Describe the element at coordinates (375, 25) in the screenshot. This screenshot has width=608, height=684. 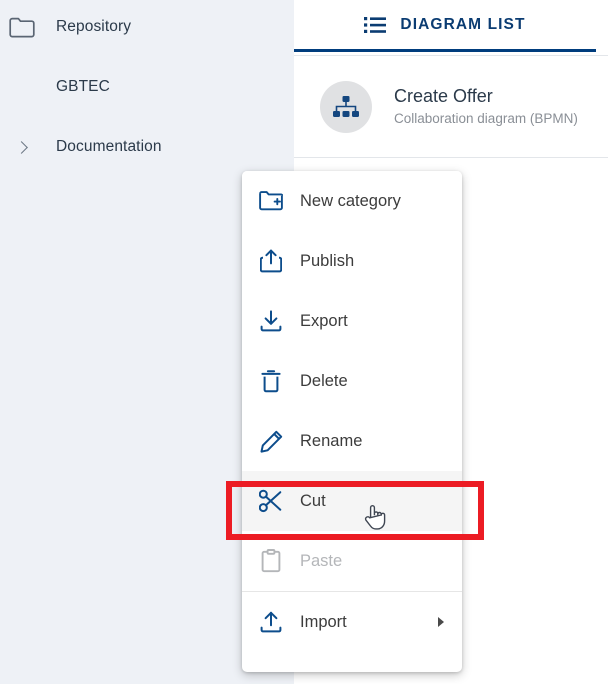
I see `list-icon` at that location.